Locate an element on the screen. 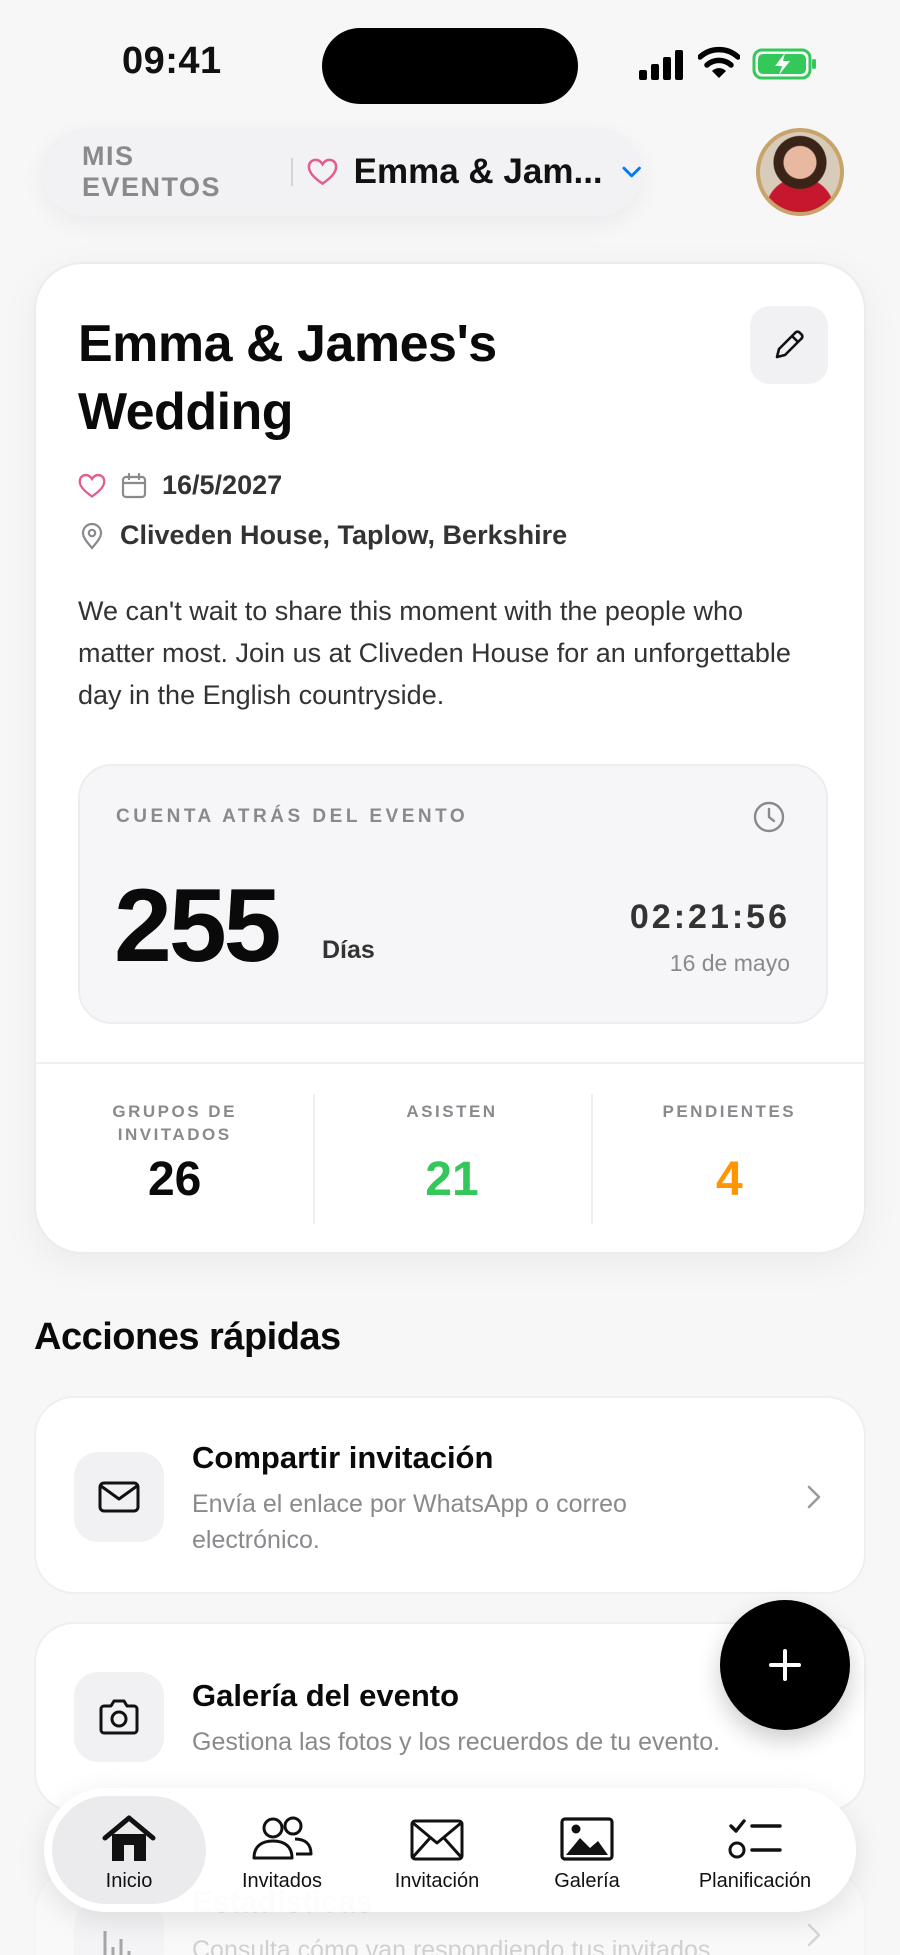  countdown-days-label: Días is located at coordinates (348, 950).